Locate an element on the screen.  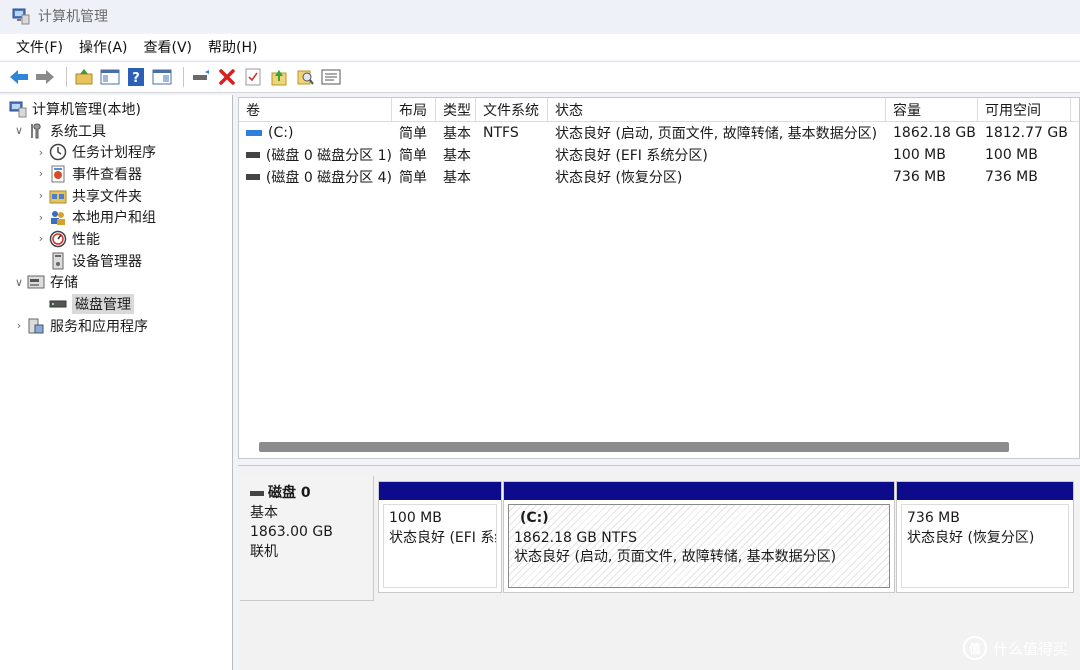
partition-recovery: 736 MB 状态良好 (恢复分区) is located at coordinates (985, 537).